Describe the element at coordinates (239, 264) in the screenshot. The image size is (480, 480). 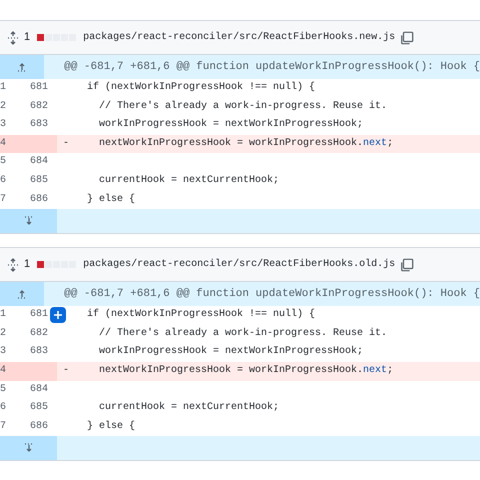
I see `file-path: packages/react-reconciler/src/ReactFiberHooks.old.js` at that location.